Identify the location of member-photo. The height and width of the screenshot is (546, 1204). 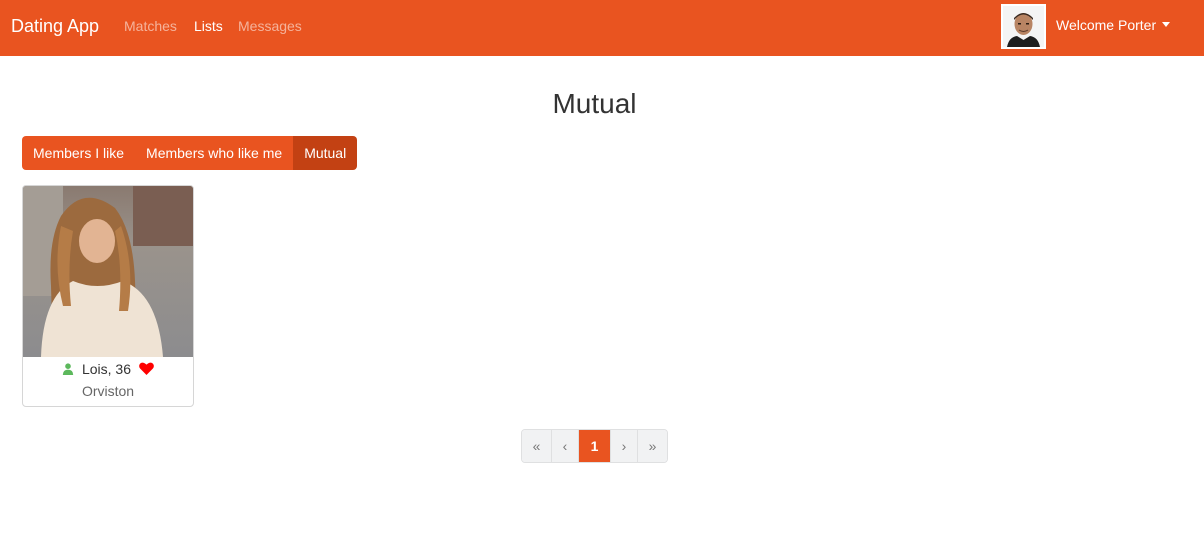
(108, 271).